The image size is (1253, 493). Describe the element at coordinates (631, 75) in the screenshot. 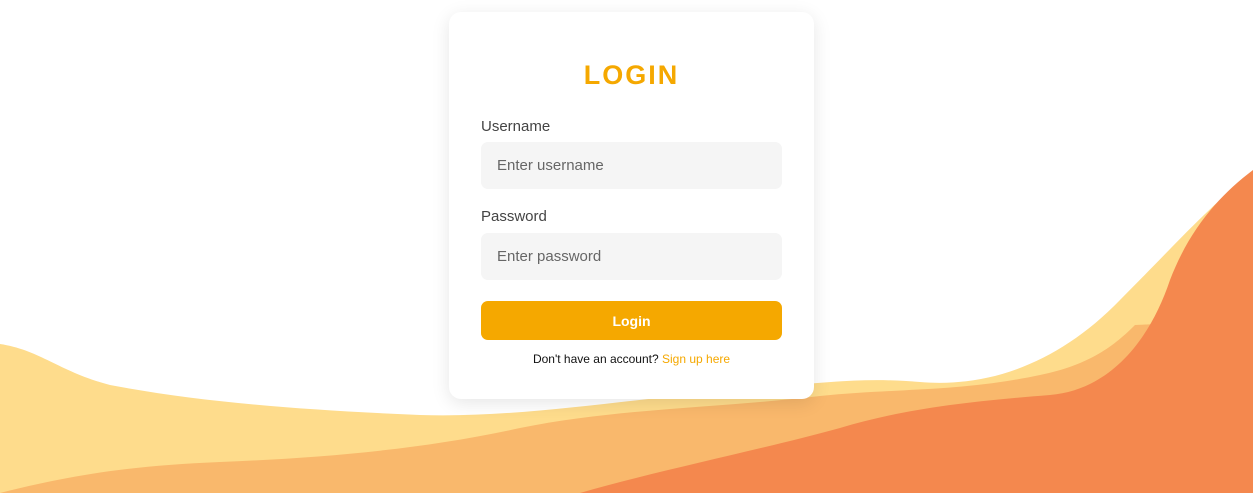

I see `login-title: LOGIN` at that location.